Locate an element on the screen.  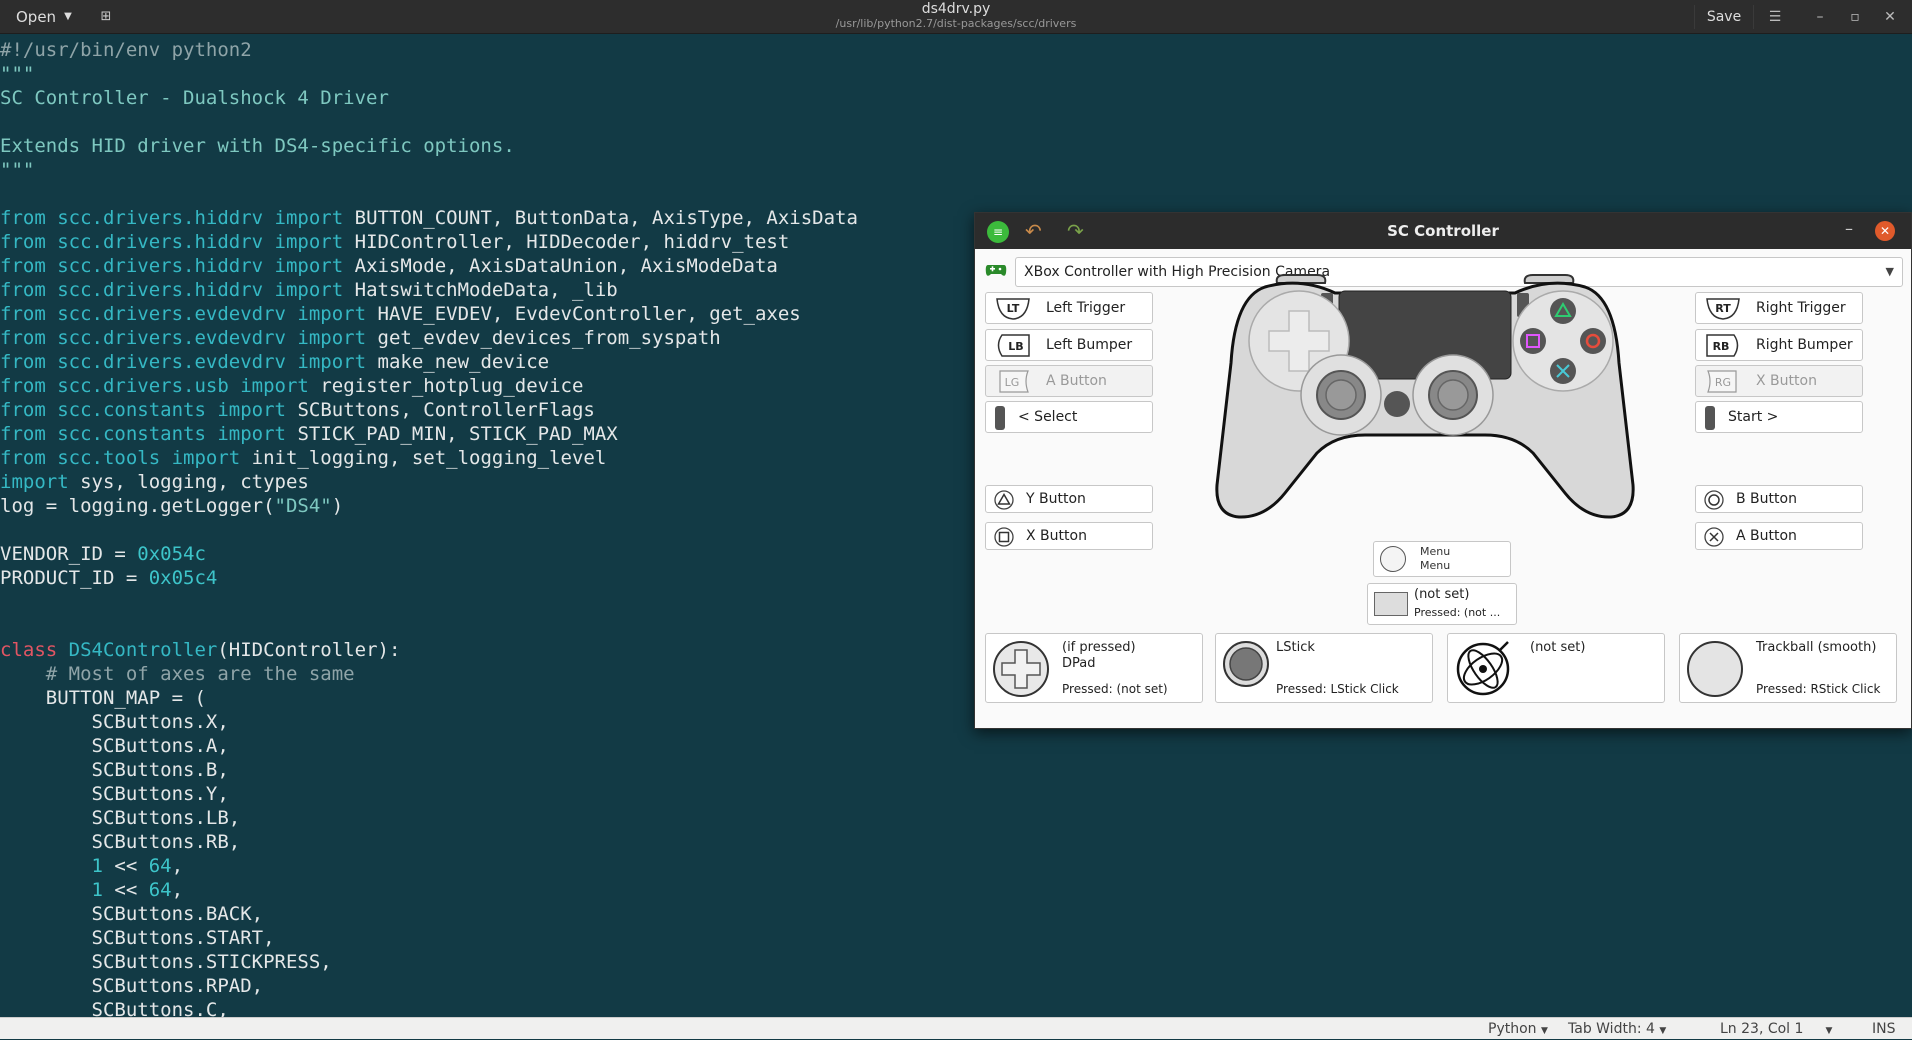
code-token: SCButtons.C, is located at coordinates (114, 1008).